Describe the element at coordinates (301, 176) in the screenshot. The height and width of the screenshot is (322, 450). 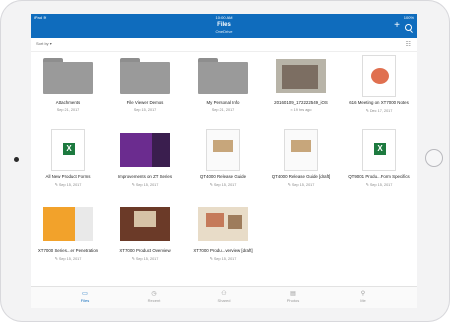
I see `file-name: QT4000 Release Guide [draft]` at that location.